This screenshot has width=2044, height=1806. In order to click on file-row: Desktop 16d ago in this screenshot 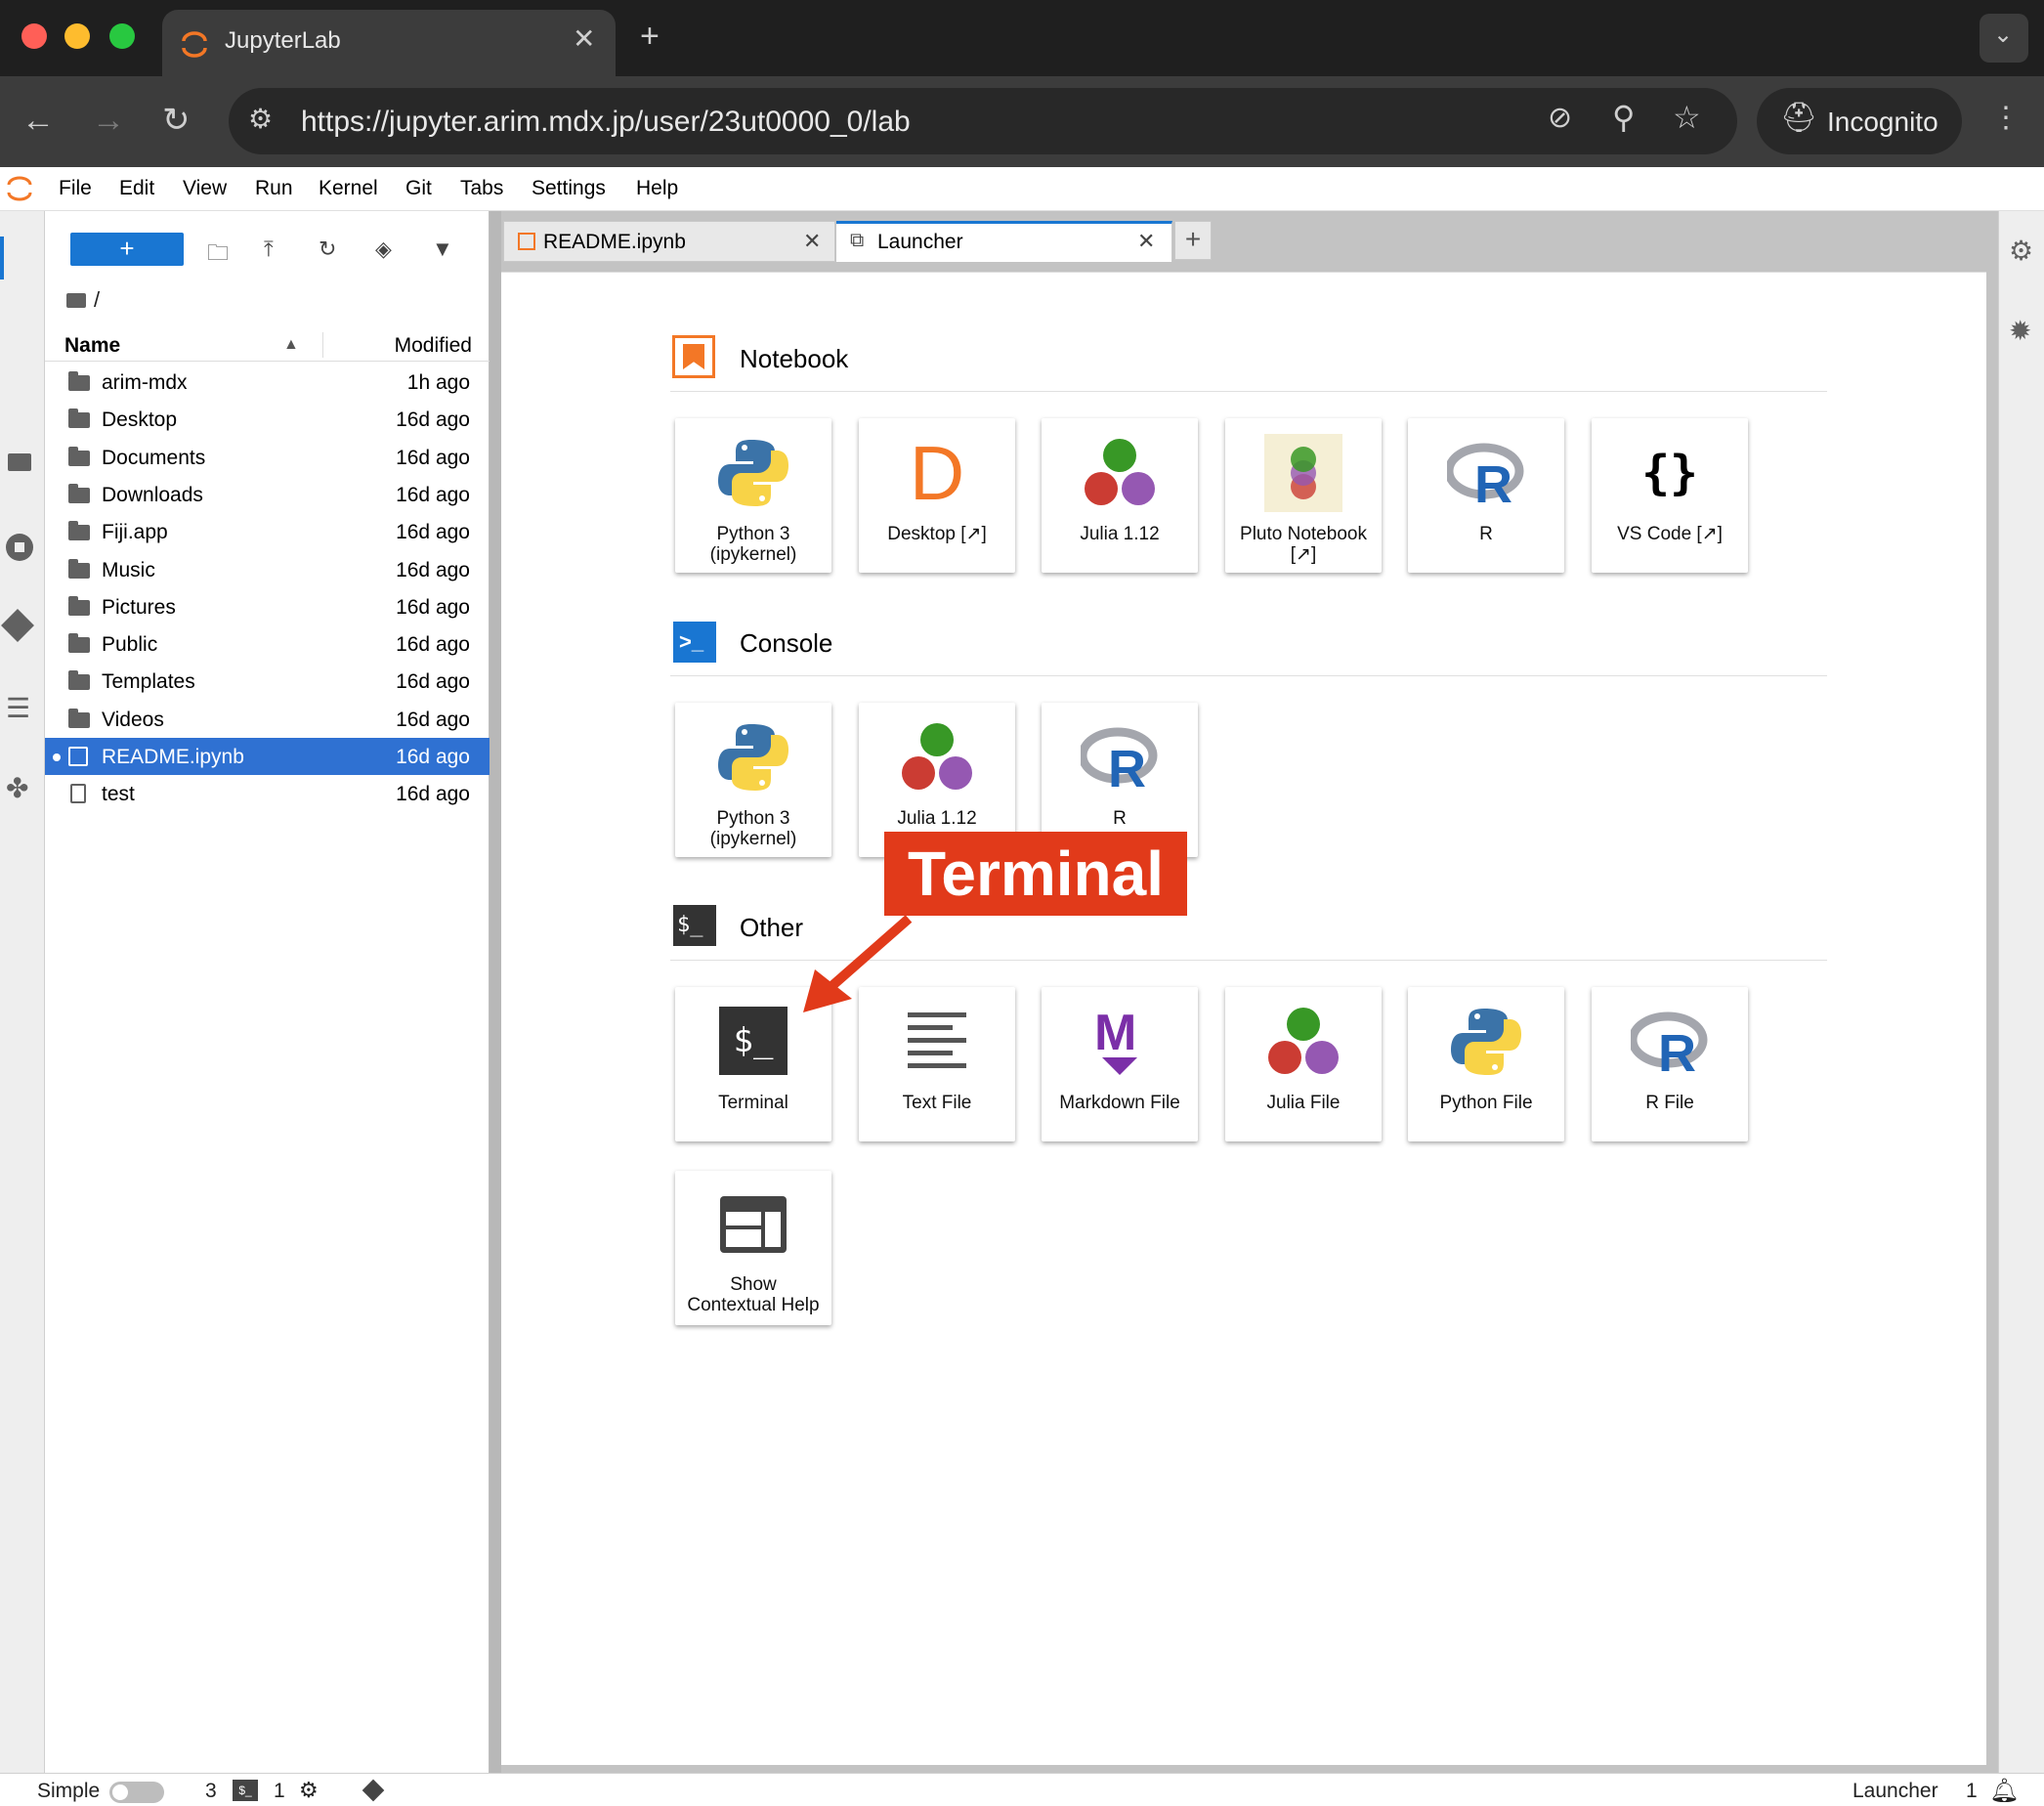, I will do `click(267, 419)`.